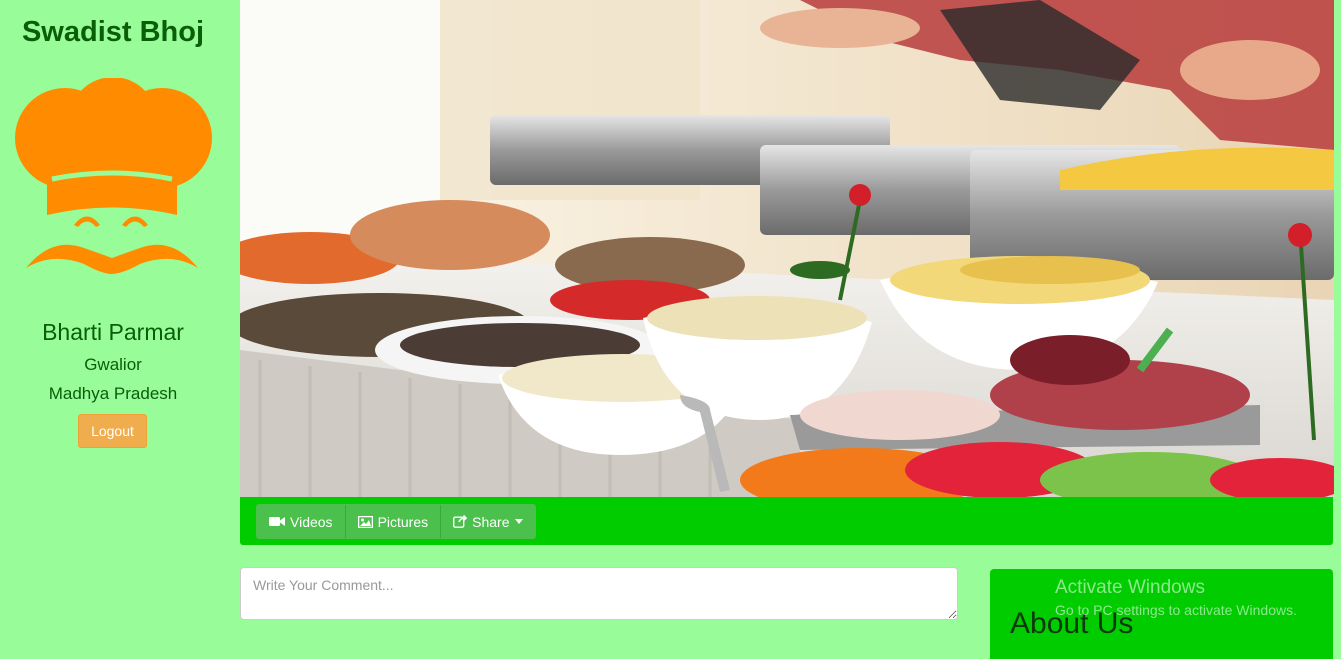  What do you see at coordinates (113, 176) in the screenshot?
I see `chef-logo-icon` at bounding box center [113, 176].